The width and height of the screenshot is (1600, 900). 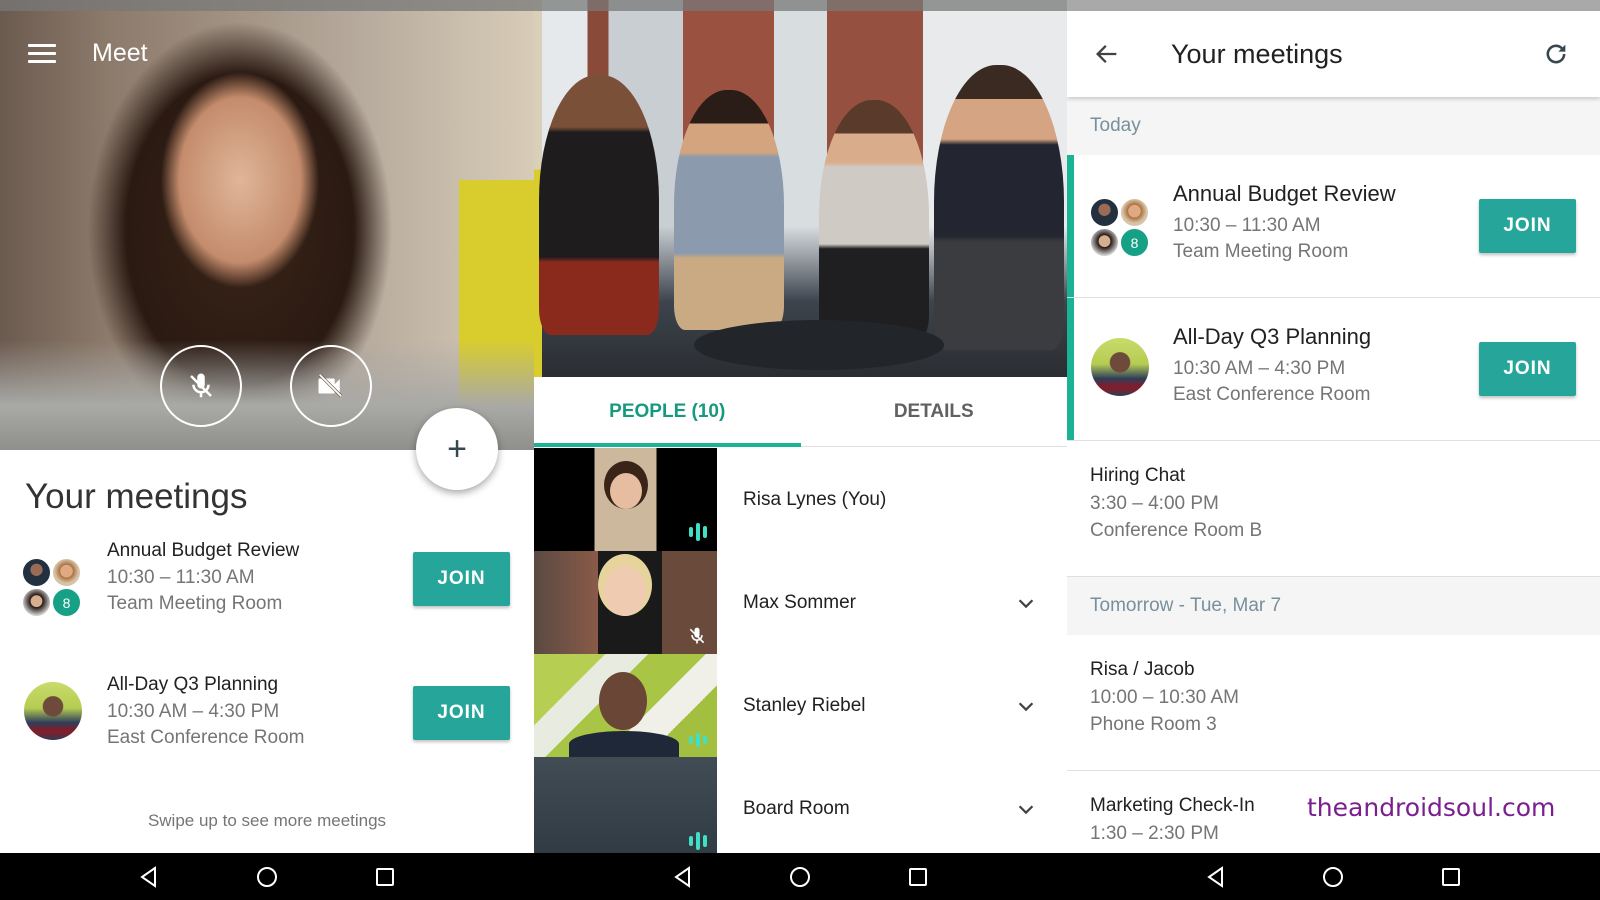 What do you see at coordinates (136, 496) in the screenshot?
I see `section-title: Your meetings` at bounding box center [136, 496].